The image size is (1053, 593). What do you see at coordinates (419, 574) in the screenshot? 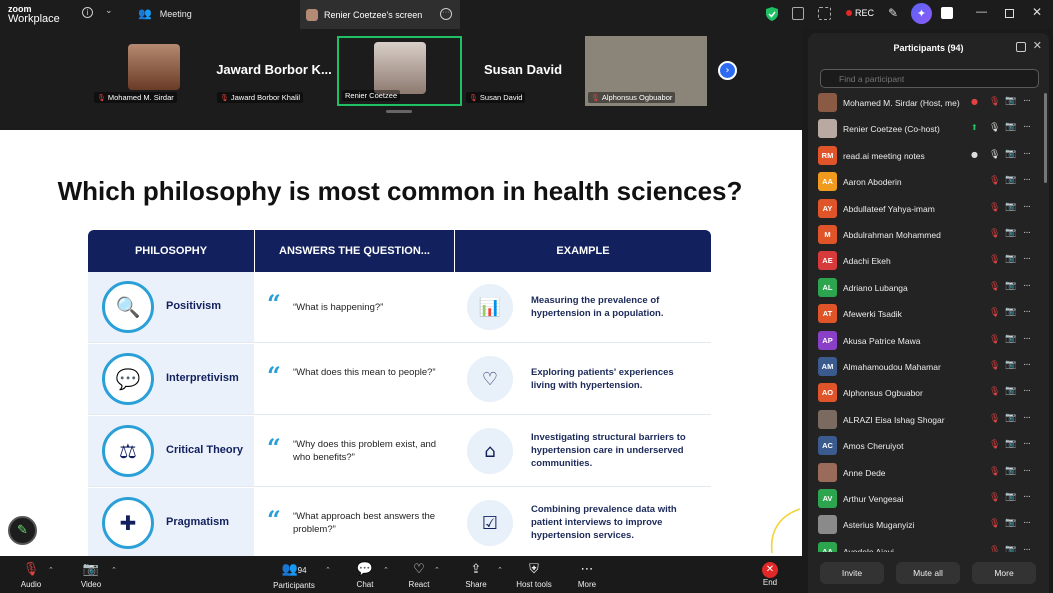
I see `react-button: ♡ React` at bounding box center [419, 574].